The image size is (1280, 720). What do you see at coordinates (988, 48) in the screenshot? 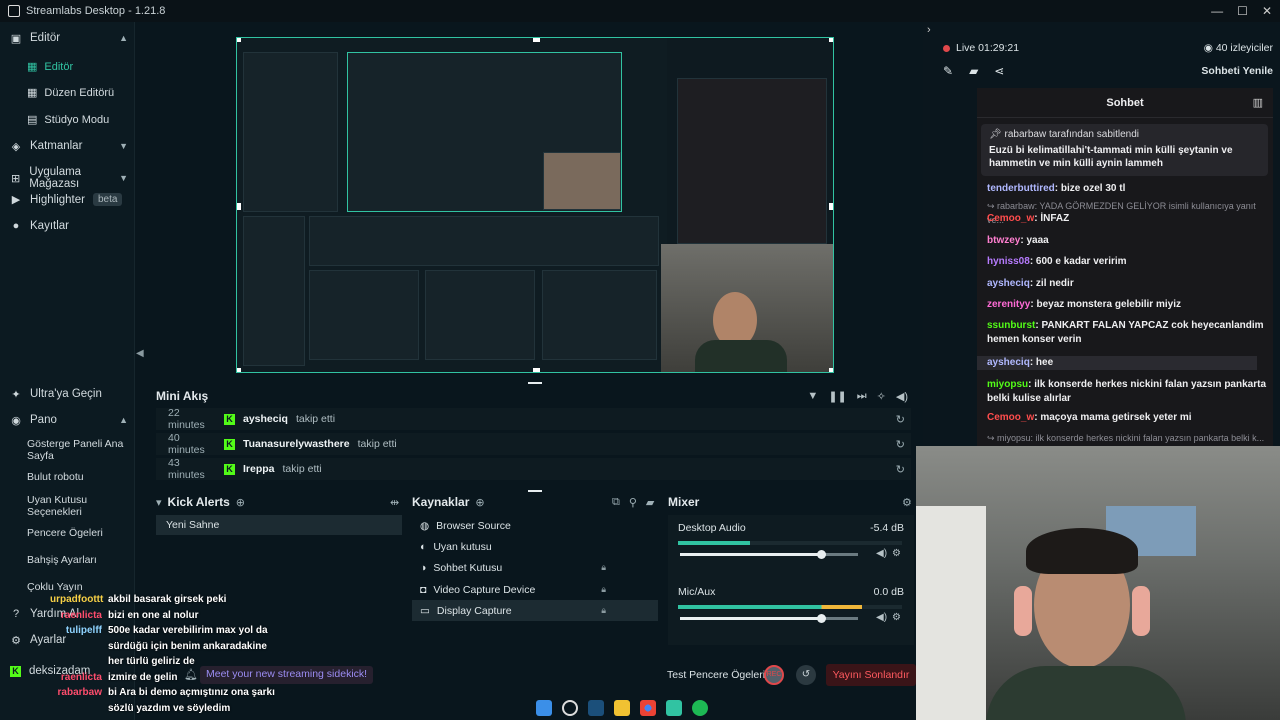
I see `live-timer: Live 01:29:21` at bounding box center [988, 48].